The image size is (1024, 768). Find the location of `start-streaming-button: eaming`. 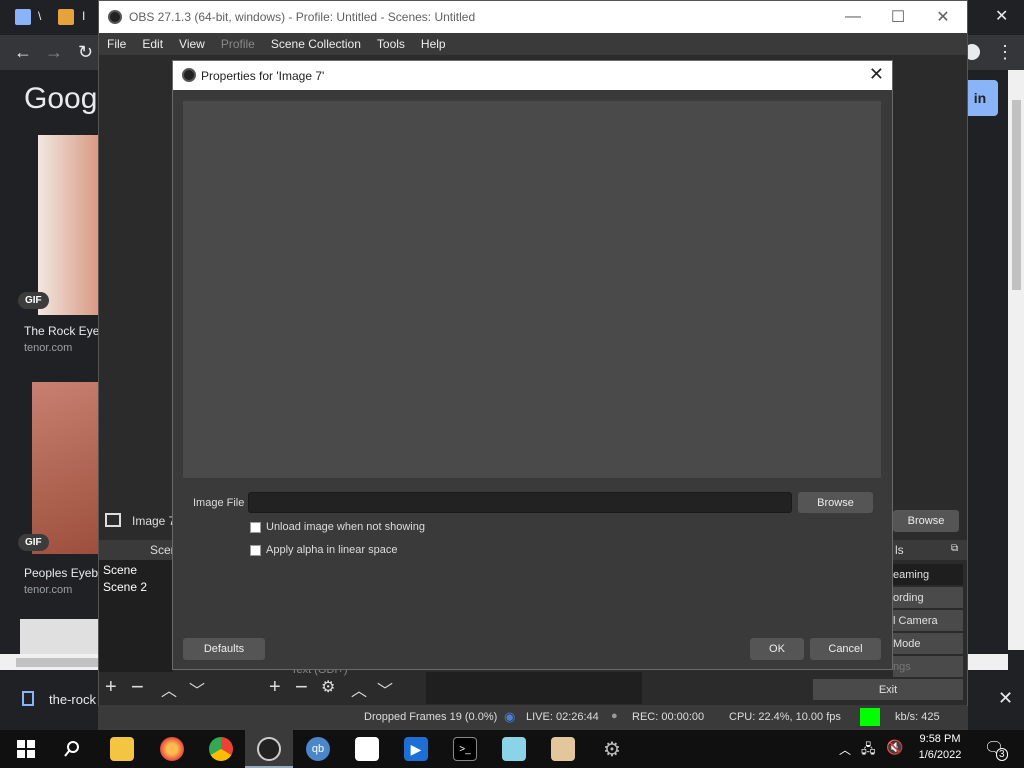

start-streaming-button: eaming is located at coordinates (928, 574).